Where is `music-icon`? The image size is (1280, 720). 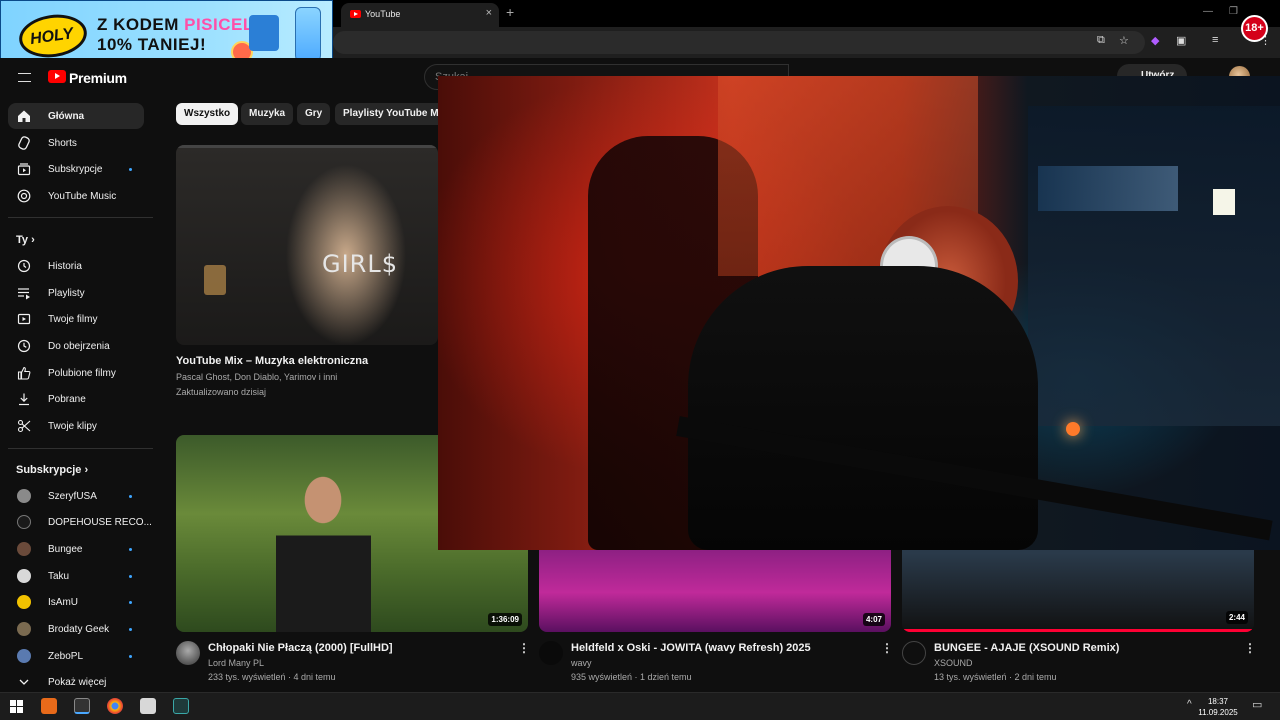 music-icon is located at coordinates (24, 196).